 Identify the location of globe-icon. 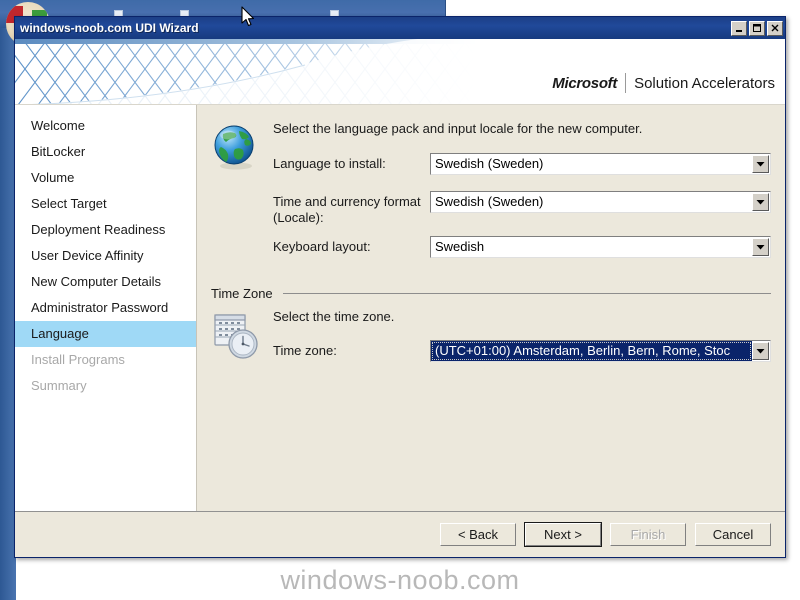
(242, 194).